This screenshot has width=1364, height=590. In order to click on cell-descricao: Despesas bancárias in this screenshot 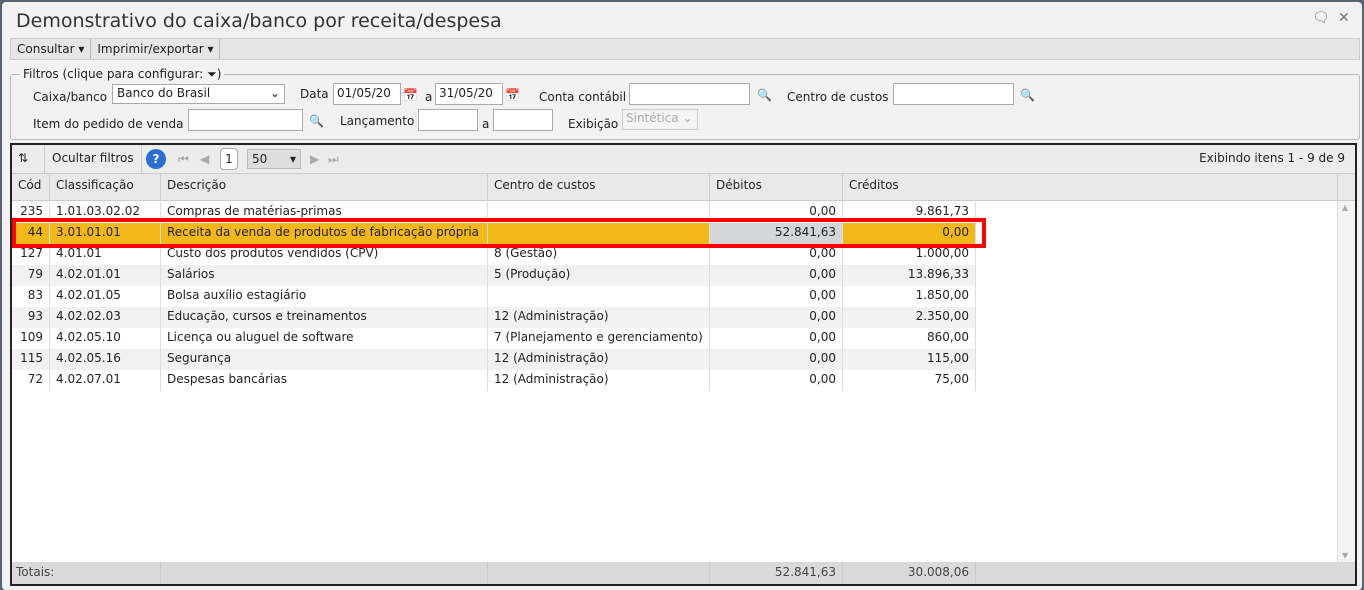, I will do `click(324, 380)`.